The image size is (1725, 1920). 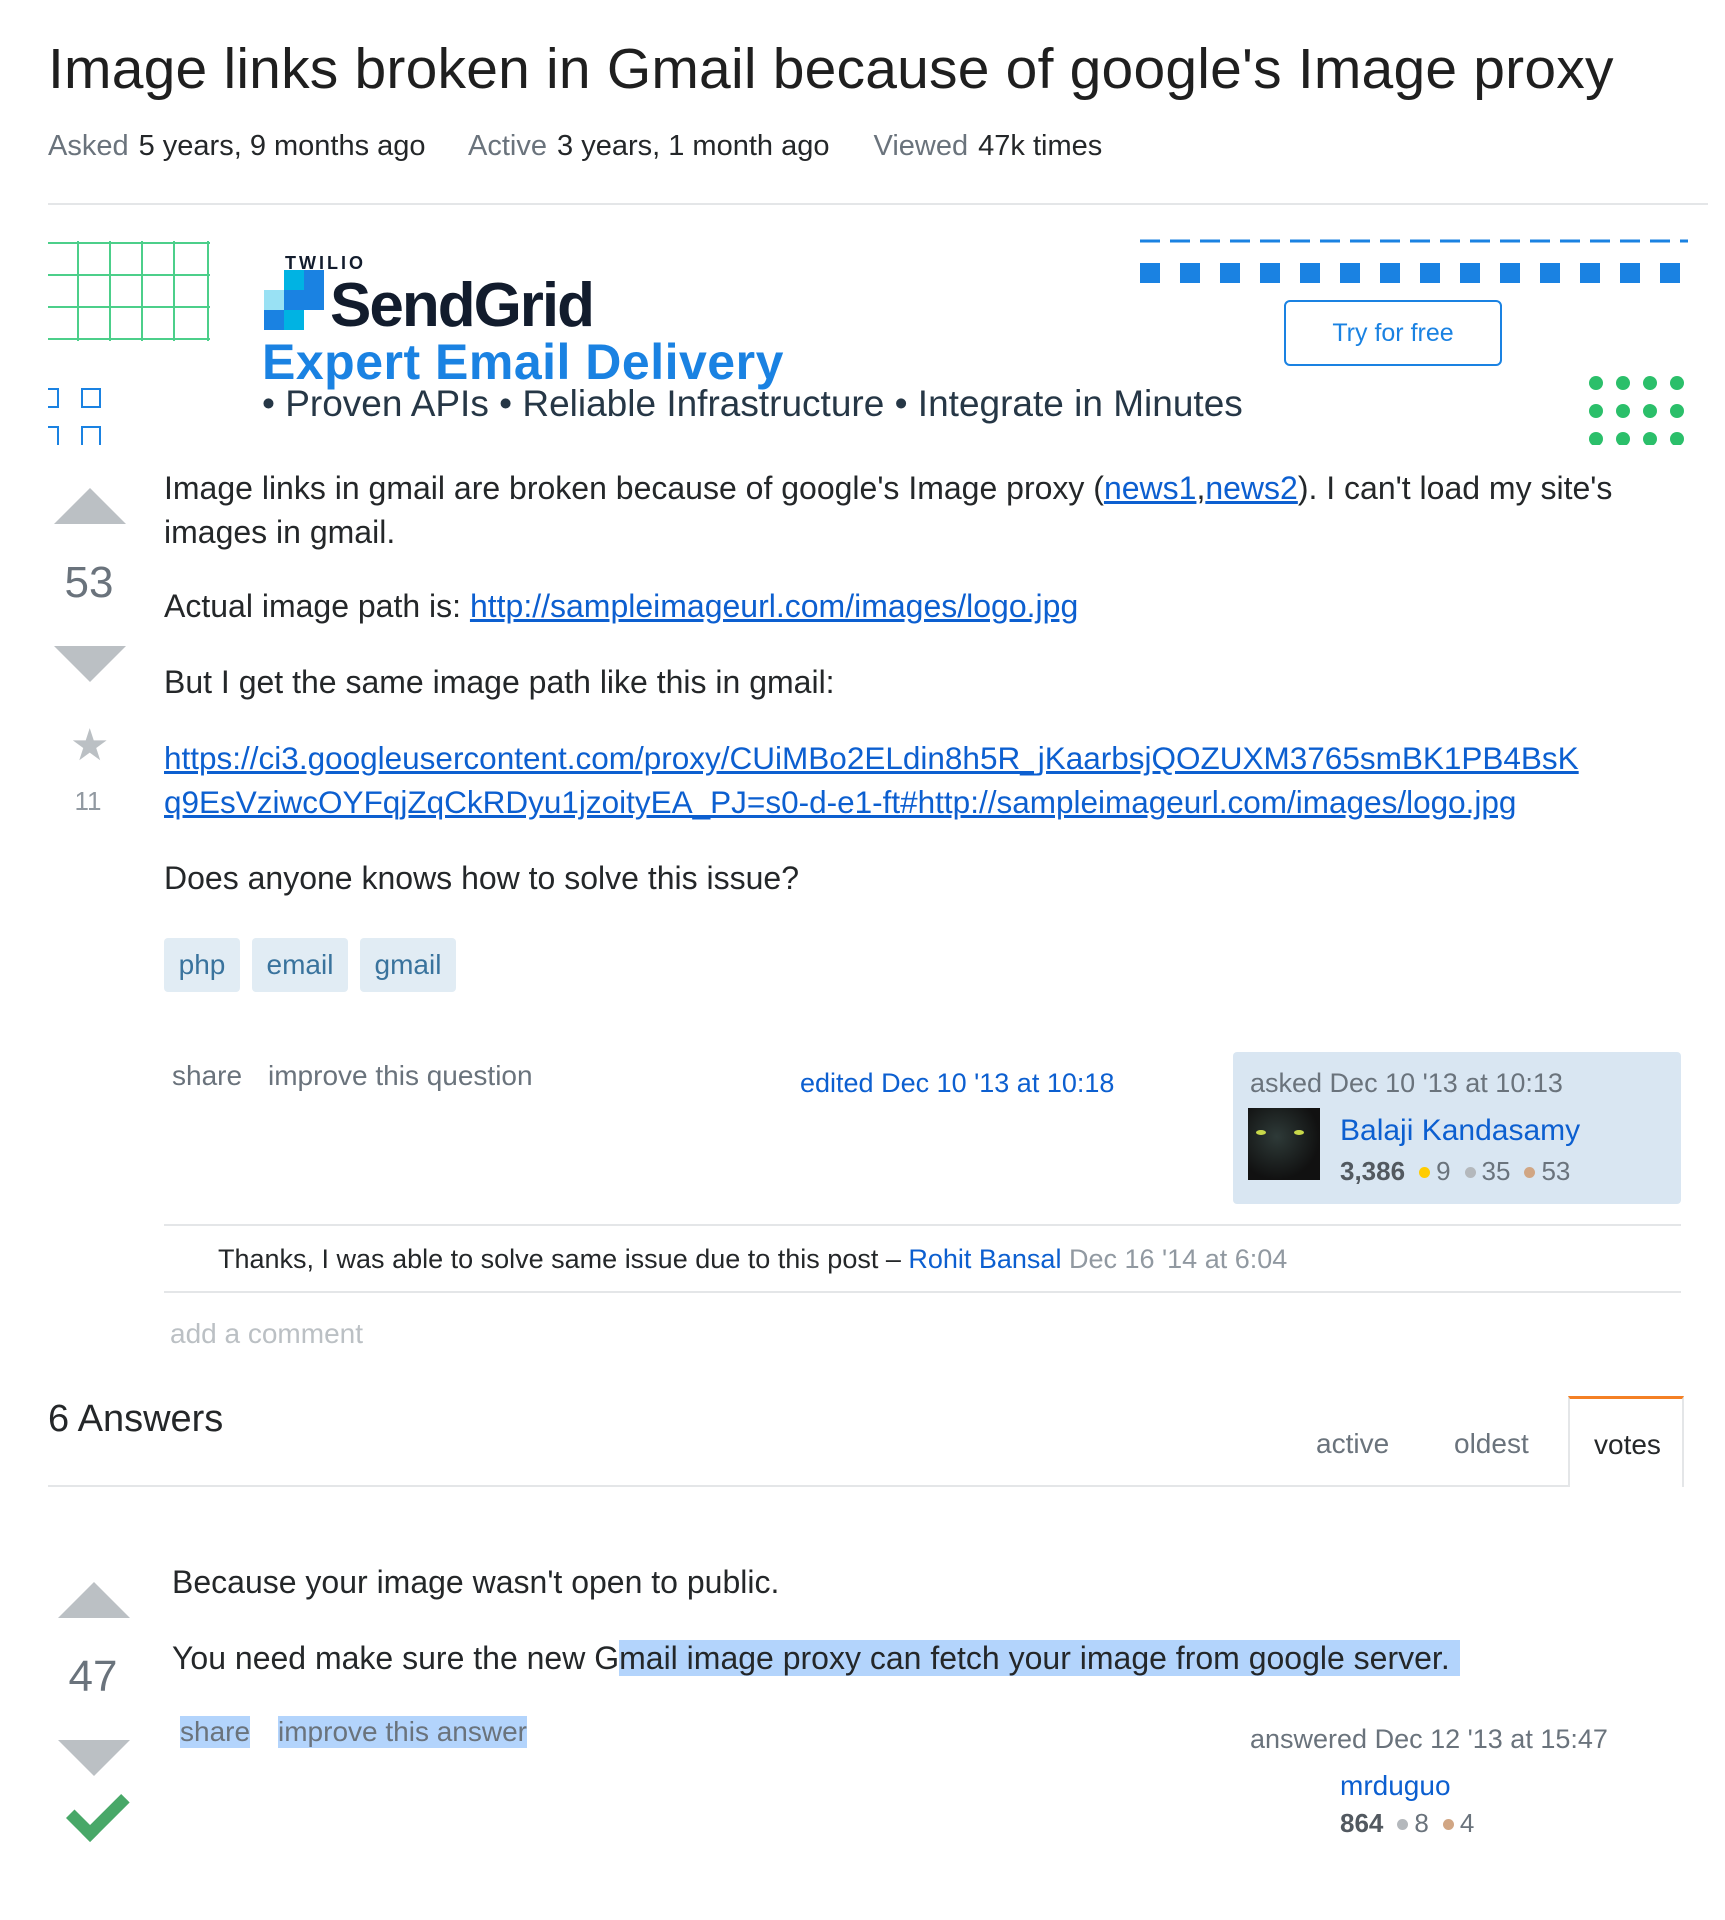 I want to click on reputation-score: 3,386, so click(x=1373, y=1171).